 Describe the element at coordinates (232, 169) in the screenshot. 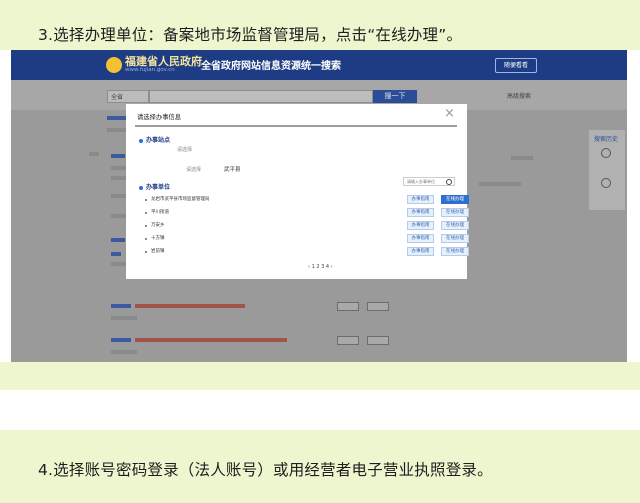

I see `location-tab-1: 武平县` at that location.